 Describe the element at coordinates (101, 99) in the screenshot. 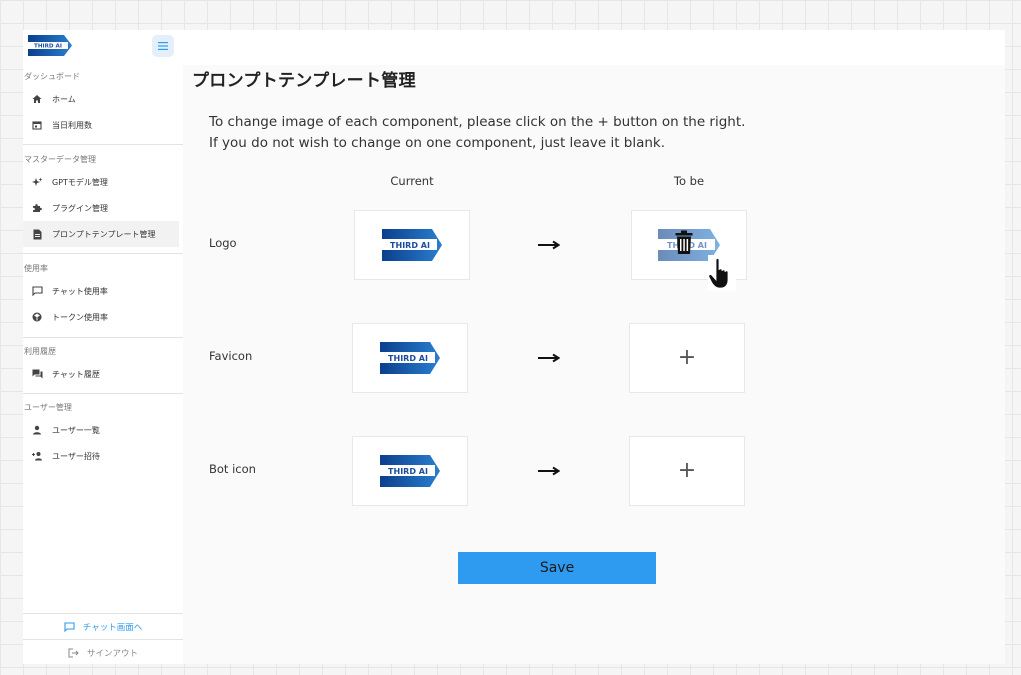

I see `sidebar-item-home: ホーム` at that location.